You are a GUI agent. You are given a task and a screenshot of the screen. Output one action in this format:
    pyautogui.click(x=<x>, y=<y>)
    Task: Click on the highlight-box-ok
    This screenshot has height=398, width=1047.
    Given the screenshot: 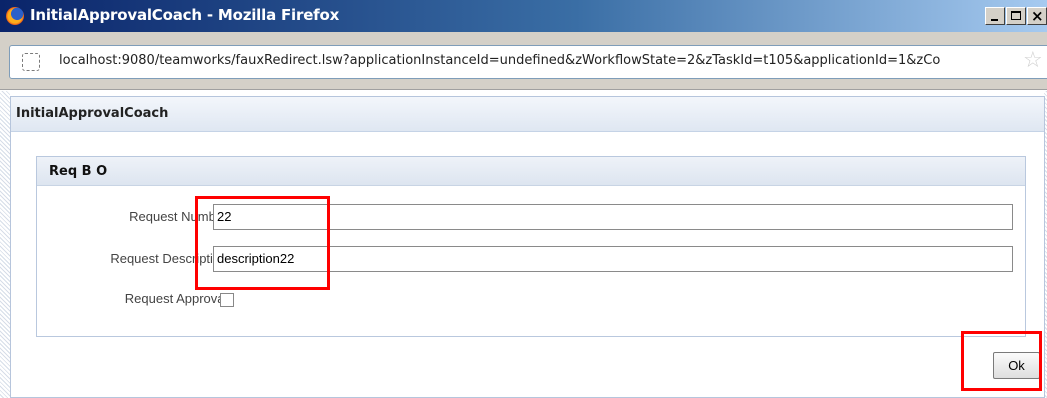 What is the action you would take?
    pyautogui.click(x=1001, y=361)
    